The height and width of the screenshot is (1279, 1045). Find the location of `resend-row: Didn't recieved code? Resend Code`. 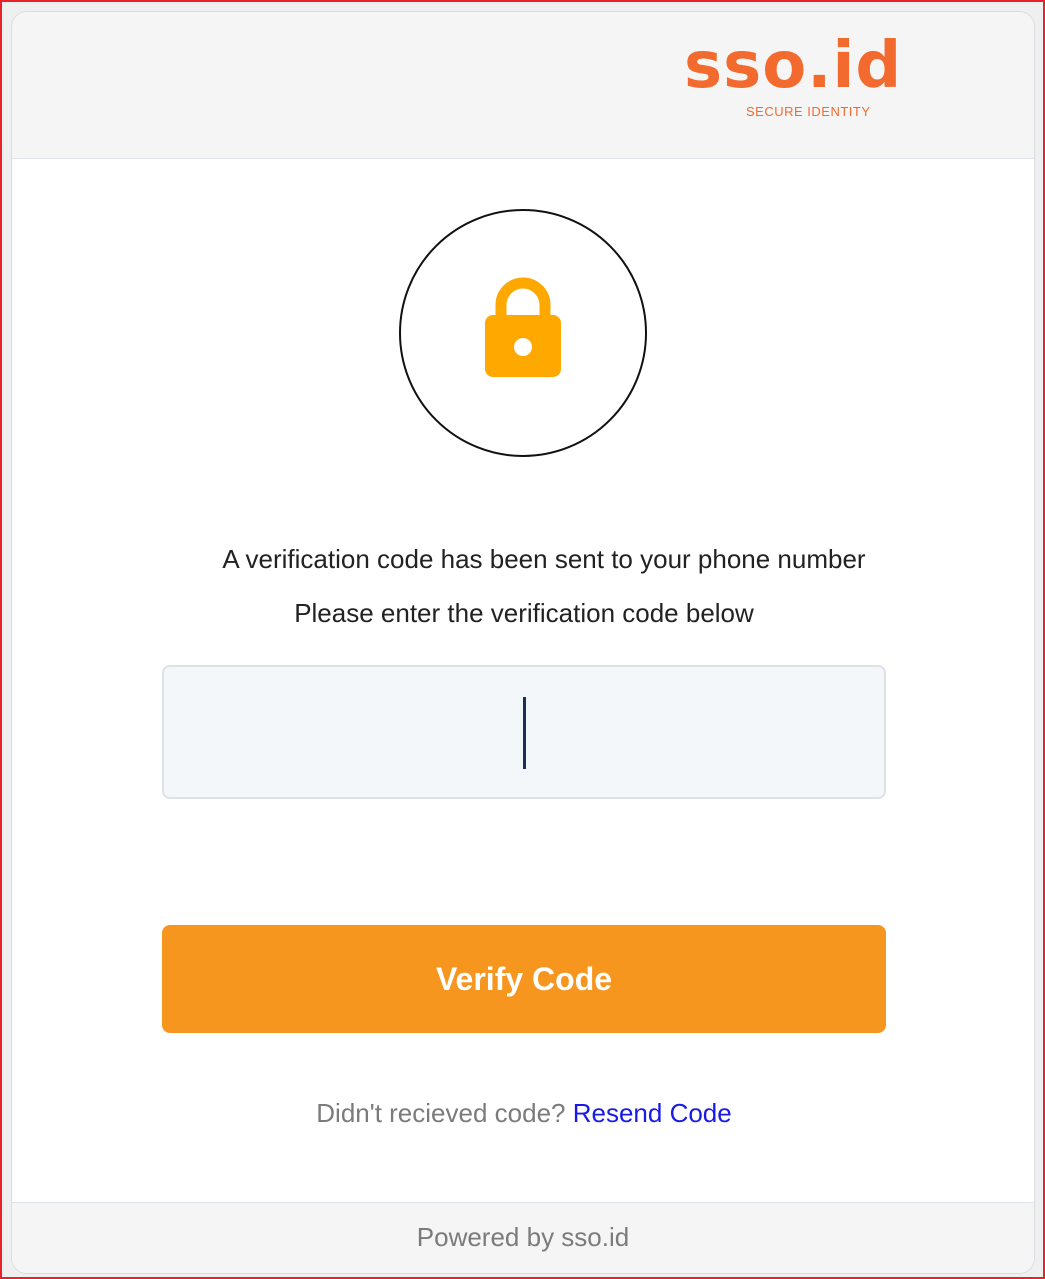

resend-row: Didn't recieved code? Resend Code is located at coordinates (523, 1113).